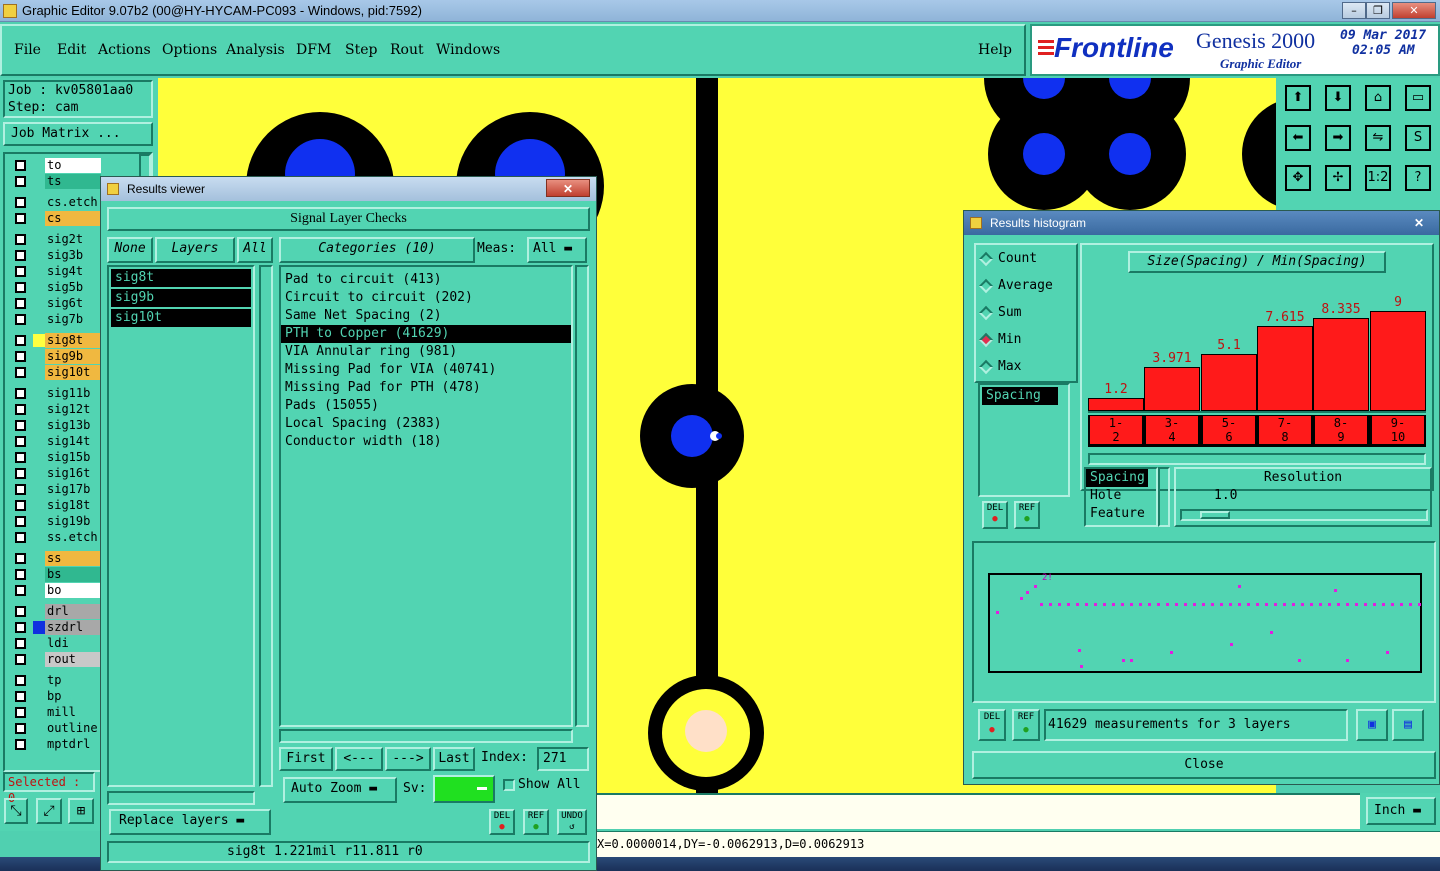 The height and width of the screenshot is (871, 1440). What do you see at coordinates (181, 318) in the screenshot?
I see `layer-result-item: sig10t` at bounding box center [181, 318].